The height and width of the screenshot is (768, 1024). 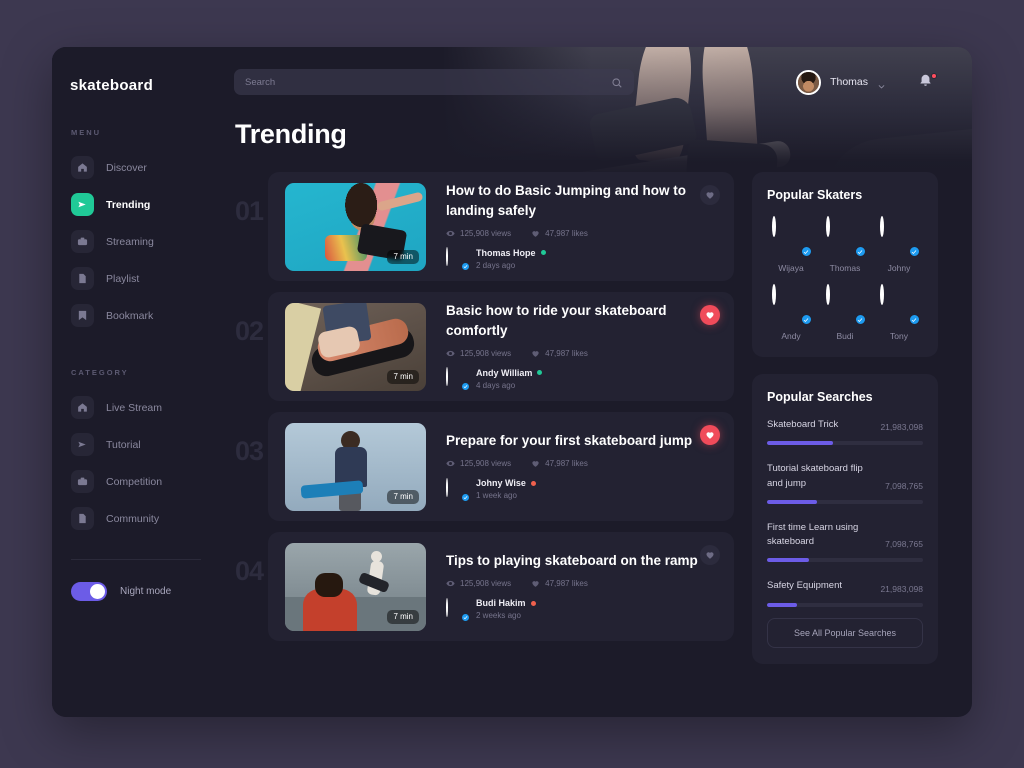 What do you see at coordinates (845, 432) in the screenshot?
I see `search-row: Skateboard Trick 21,983,098` at bounding box center [845, 432].